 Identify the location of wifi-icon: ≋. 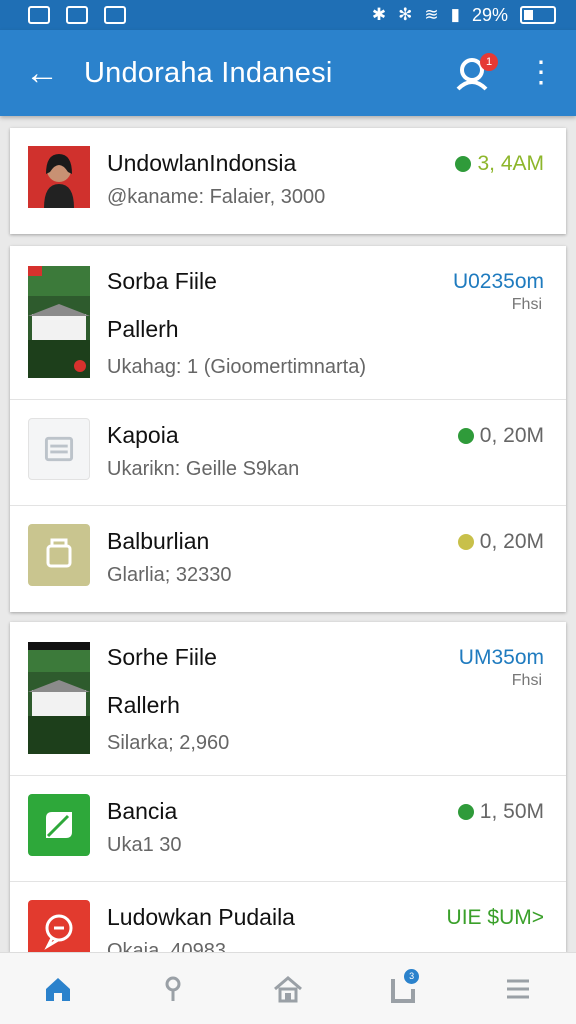
(431, 14).